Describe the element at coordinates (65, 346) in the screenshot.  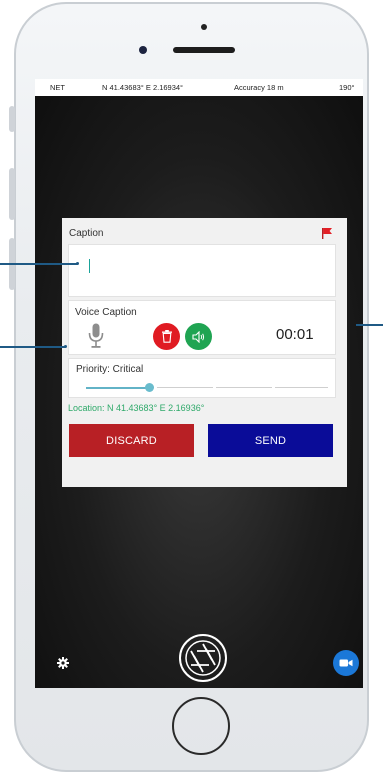
I see `priority-callout-end` at that location.